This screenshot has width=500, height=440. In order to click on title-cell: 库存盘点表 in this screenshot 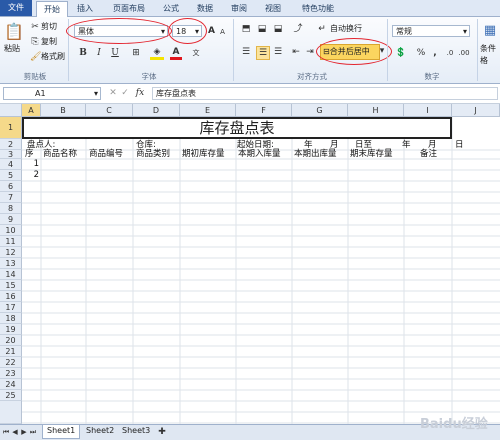, I will do `click(237, 128)`.